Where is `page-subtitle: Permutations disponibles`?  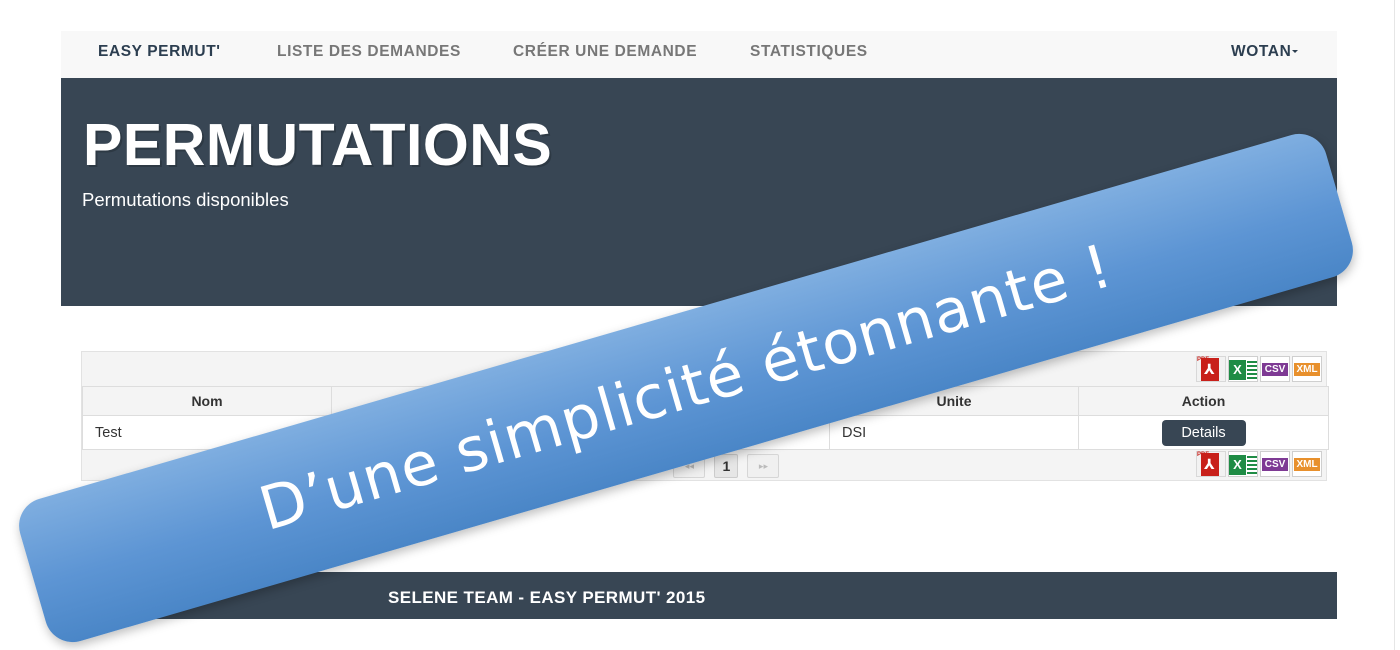 page-subtitle: Permutations disponibles is located at coordinates (185, 199).